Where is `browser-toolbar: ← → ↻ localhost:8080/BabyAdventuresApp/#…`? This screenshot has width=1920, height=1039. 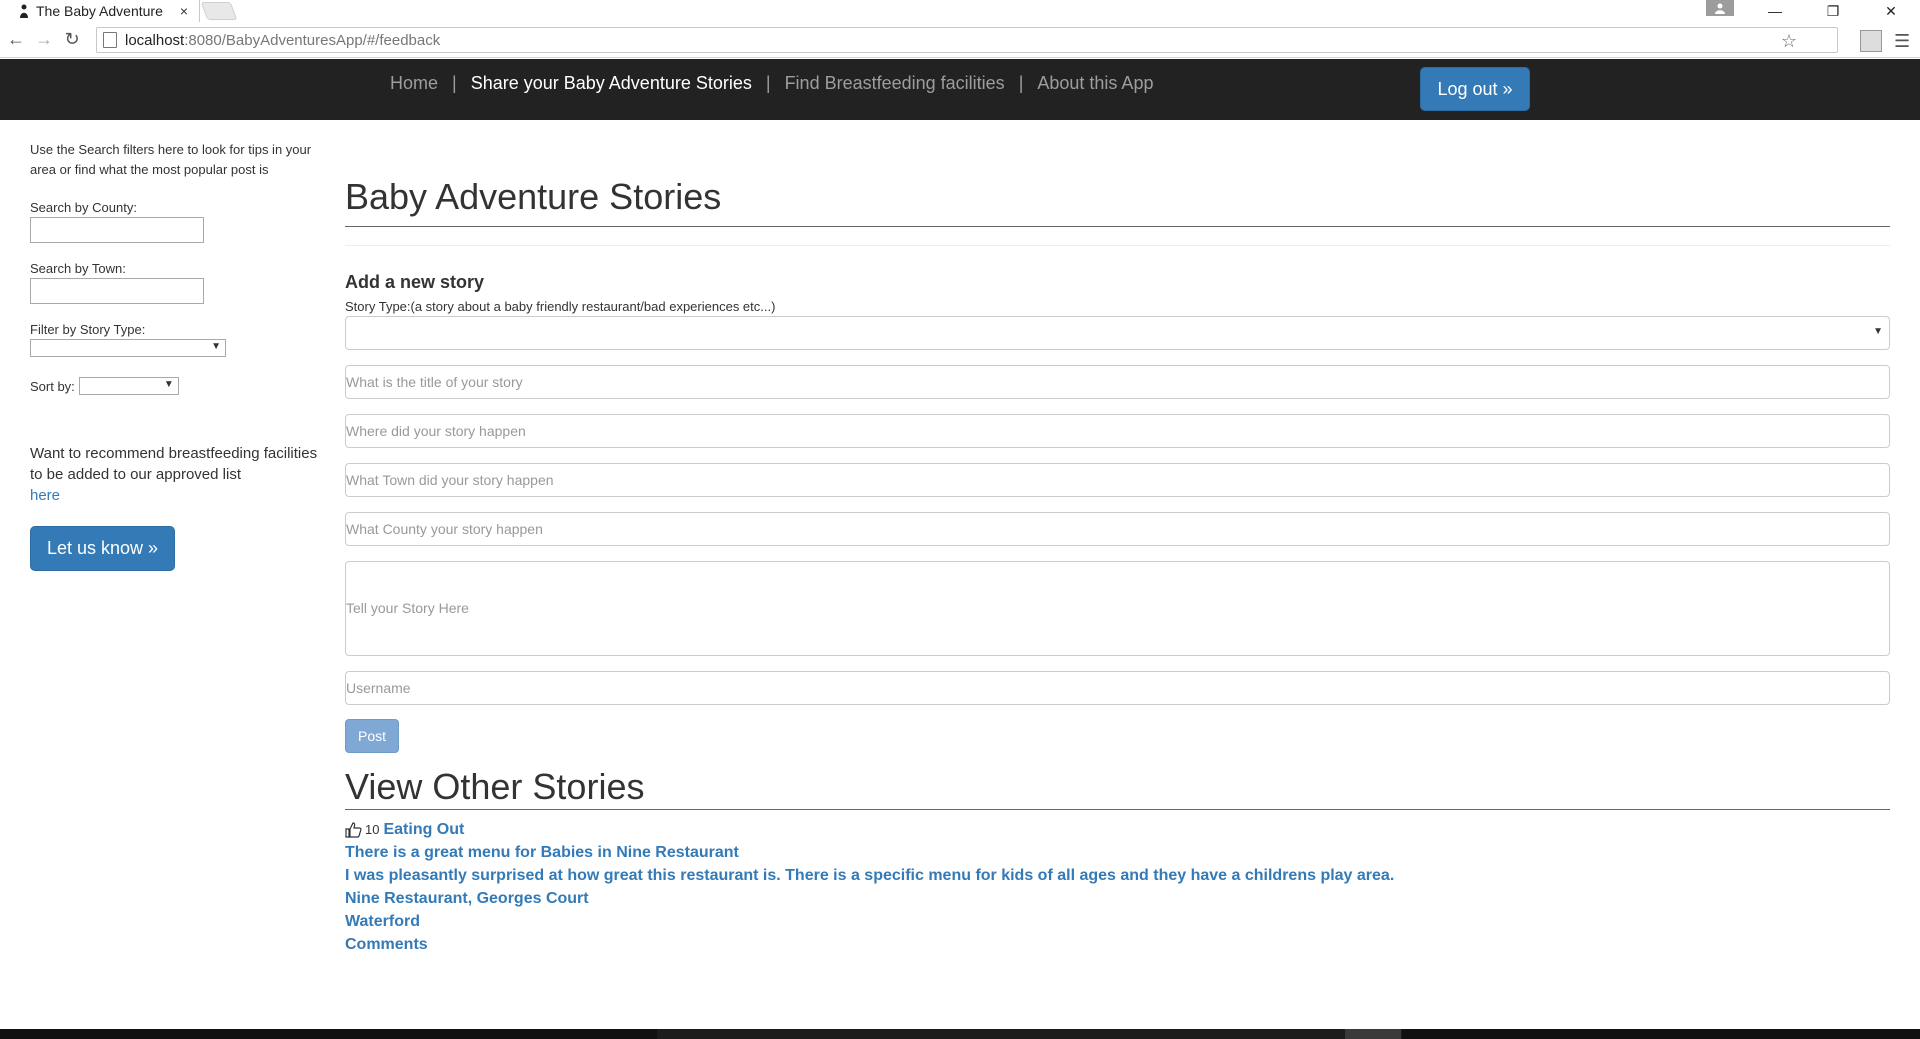 browser-toolbar: ← → ↻ localhost:8080/BabyAdventuresApp/#… is located at coordinates (960, 40).